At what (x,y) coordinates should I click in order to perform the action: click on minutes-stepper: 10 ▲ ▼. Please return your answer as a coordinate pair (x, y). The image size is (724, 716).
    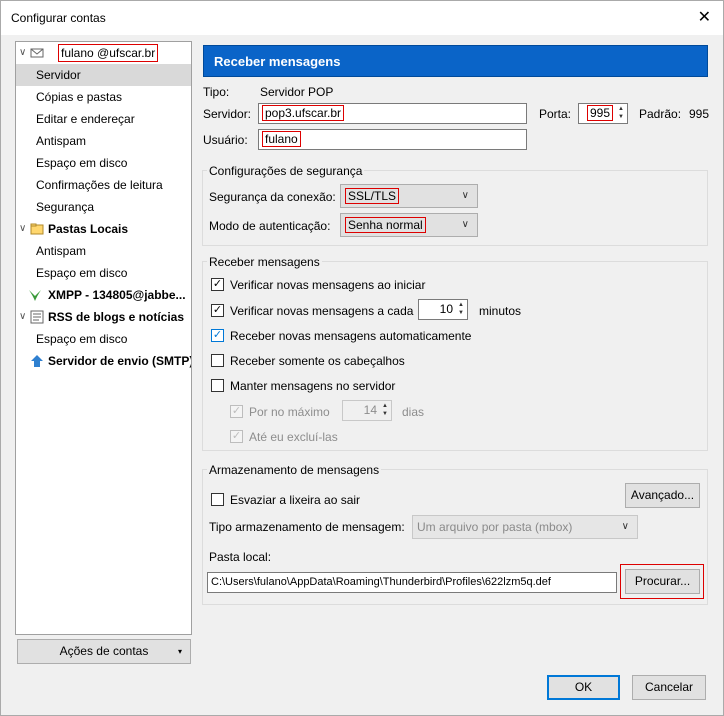
    Looking at the image, I should click on (443, 309).